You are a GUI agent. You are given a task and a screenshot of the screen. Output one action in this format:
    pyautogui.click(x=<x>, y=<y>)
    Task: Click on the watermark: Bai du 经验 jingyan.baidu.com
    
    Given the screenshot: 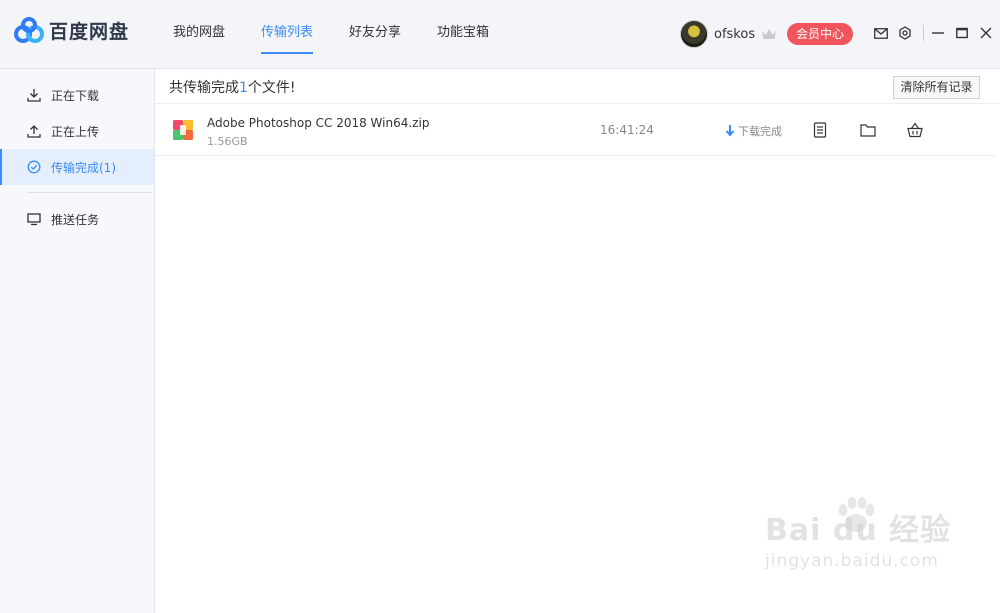 What is the action you would take?
    pyautogui.click(x=858, y=534)
    